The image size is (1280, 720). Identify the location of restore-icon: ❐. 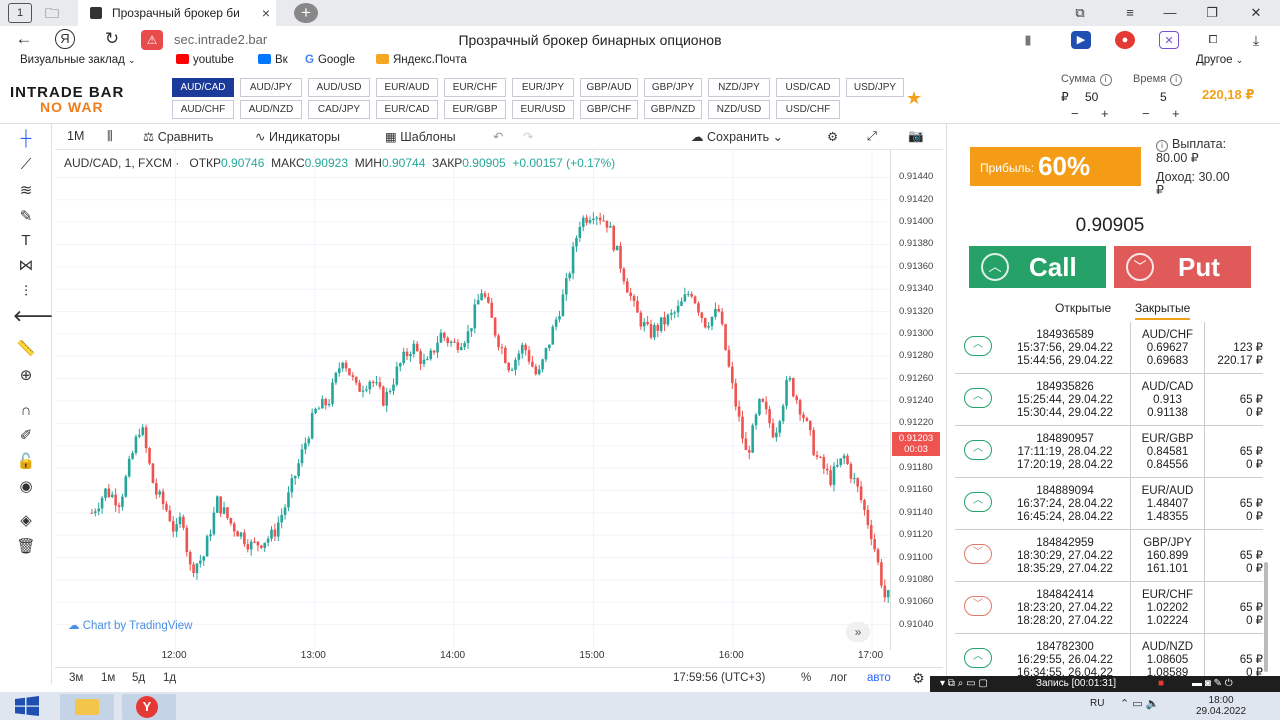
(1212, 13).